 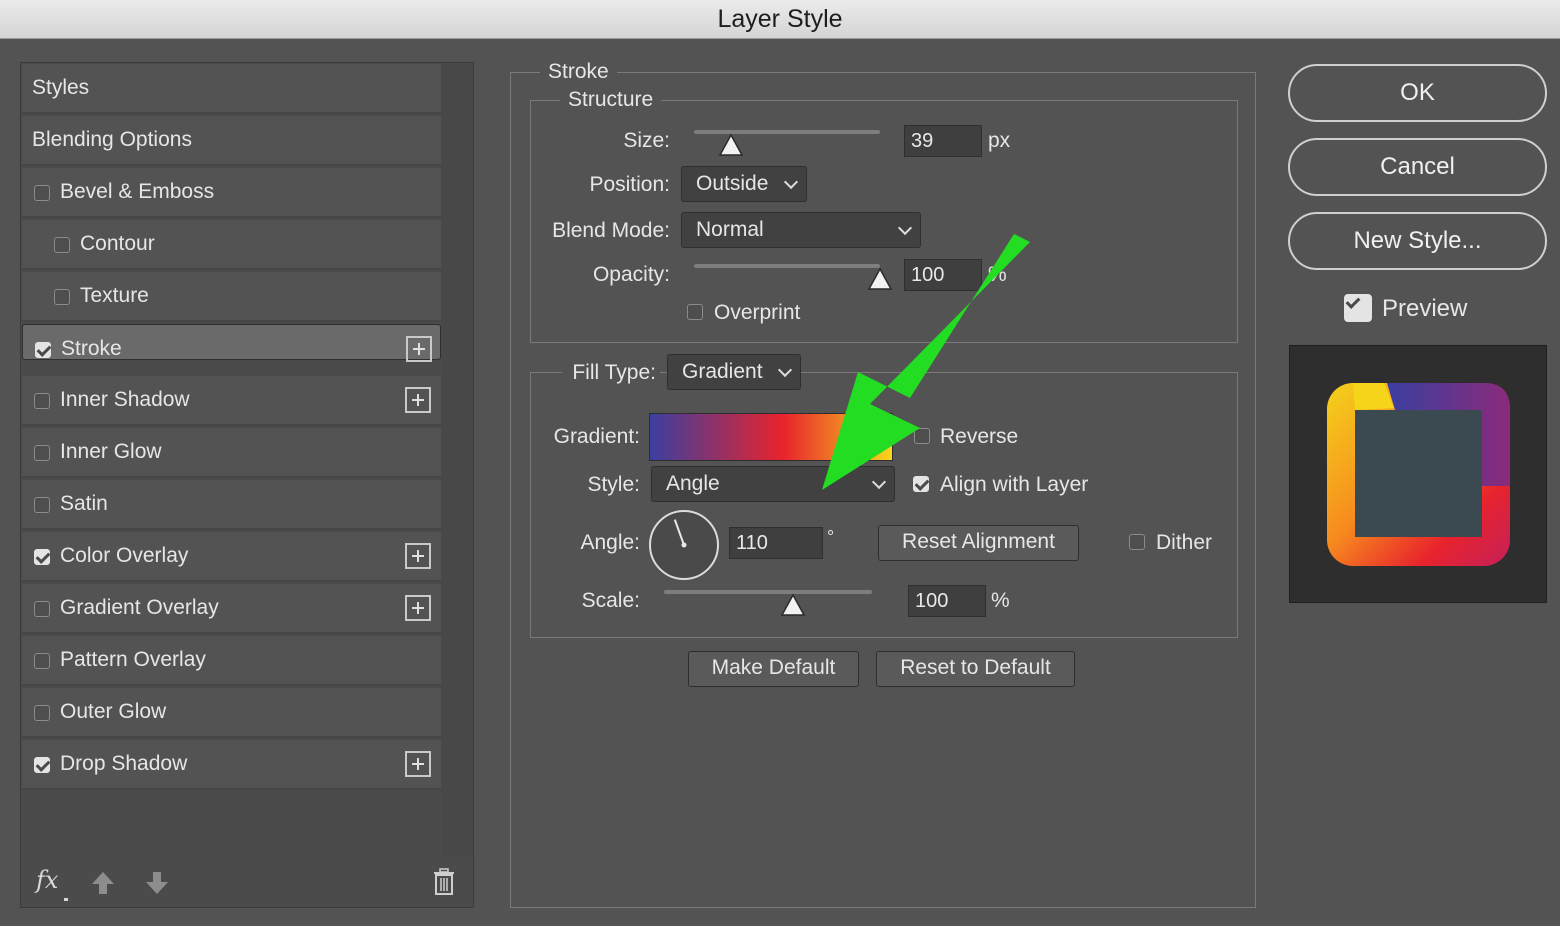 I want to click on fx-menu-indicator, so click(x=66, y=899).